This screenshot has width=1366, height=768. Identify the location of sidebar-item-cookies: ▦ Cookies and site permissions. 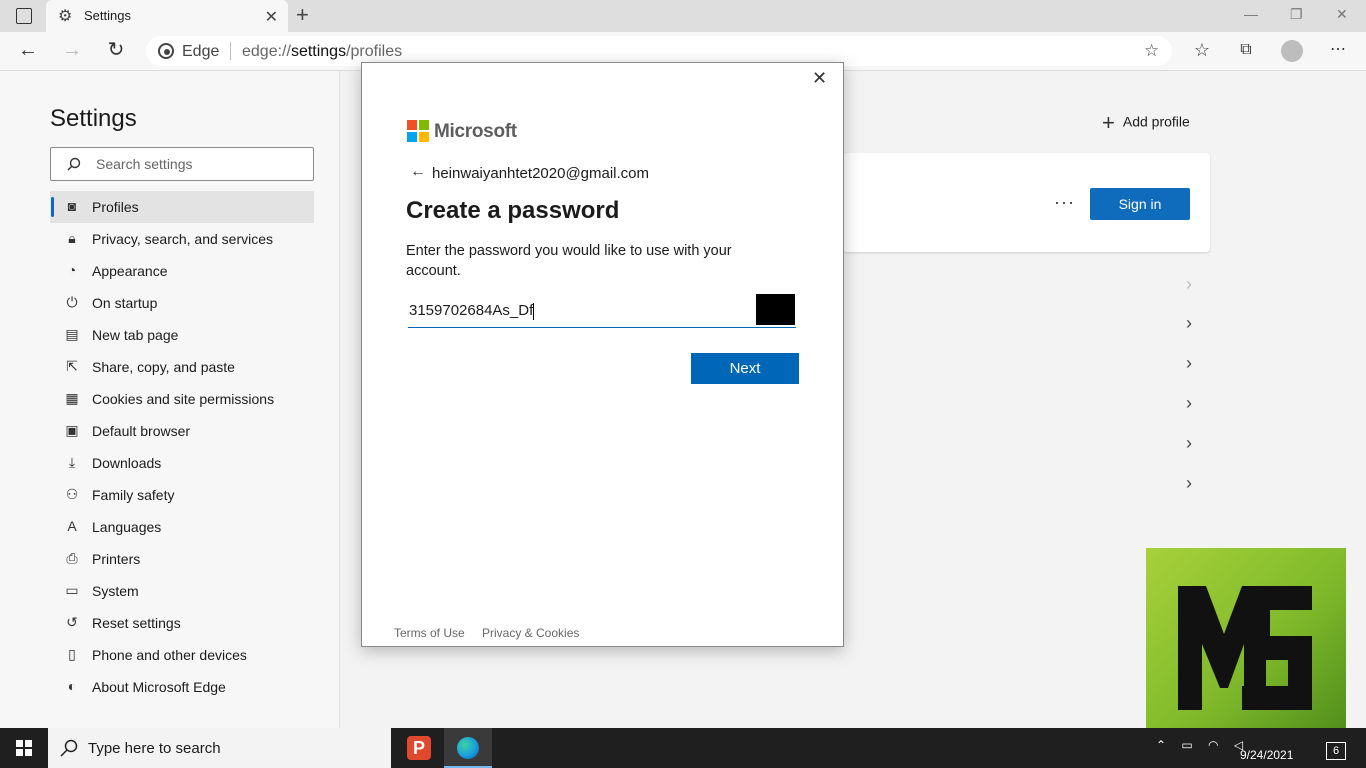
(182, 399).